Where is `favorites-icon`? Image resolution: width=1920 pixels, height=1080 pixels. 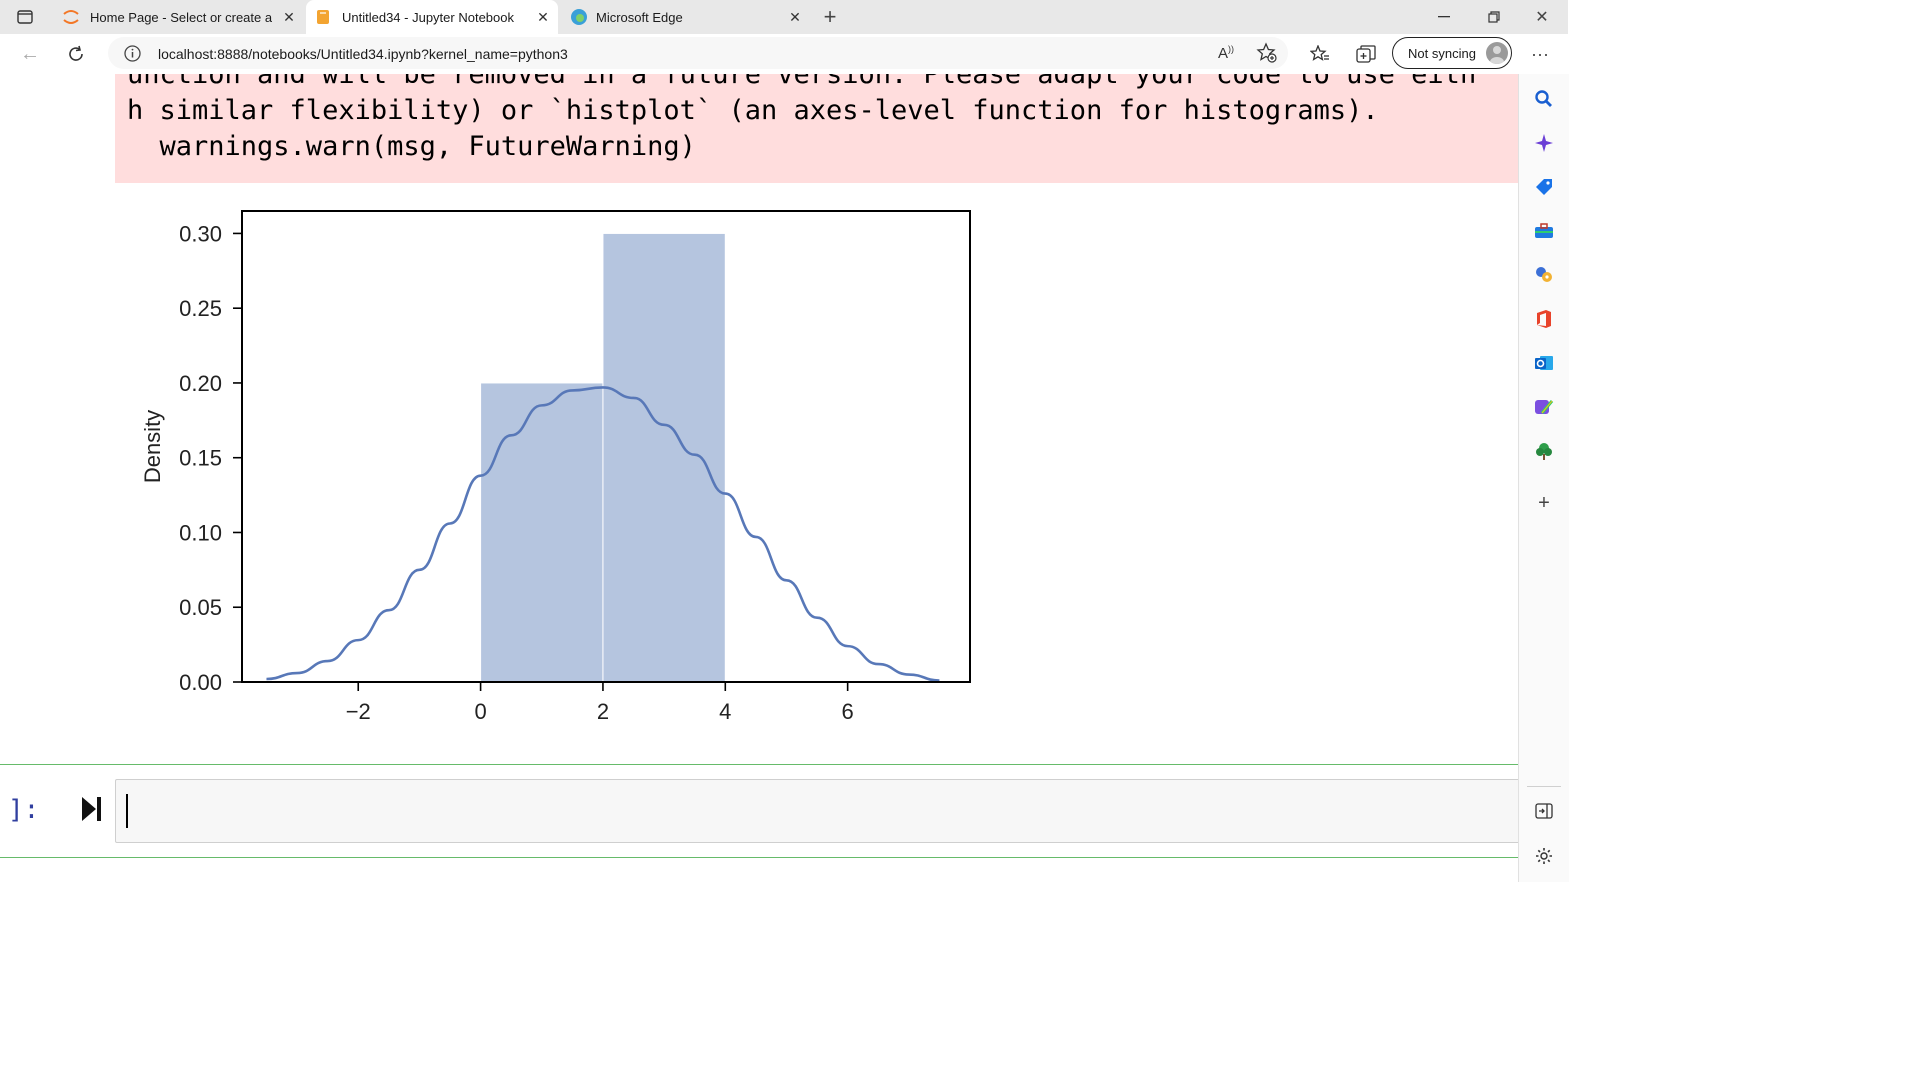
favorites-icon is located at coordinates (1320, 54).